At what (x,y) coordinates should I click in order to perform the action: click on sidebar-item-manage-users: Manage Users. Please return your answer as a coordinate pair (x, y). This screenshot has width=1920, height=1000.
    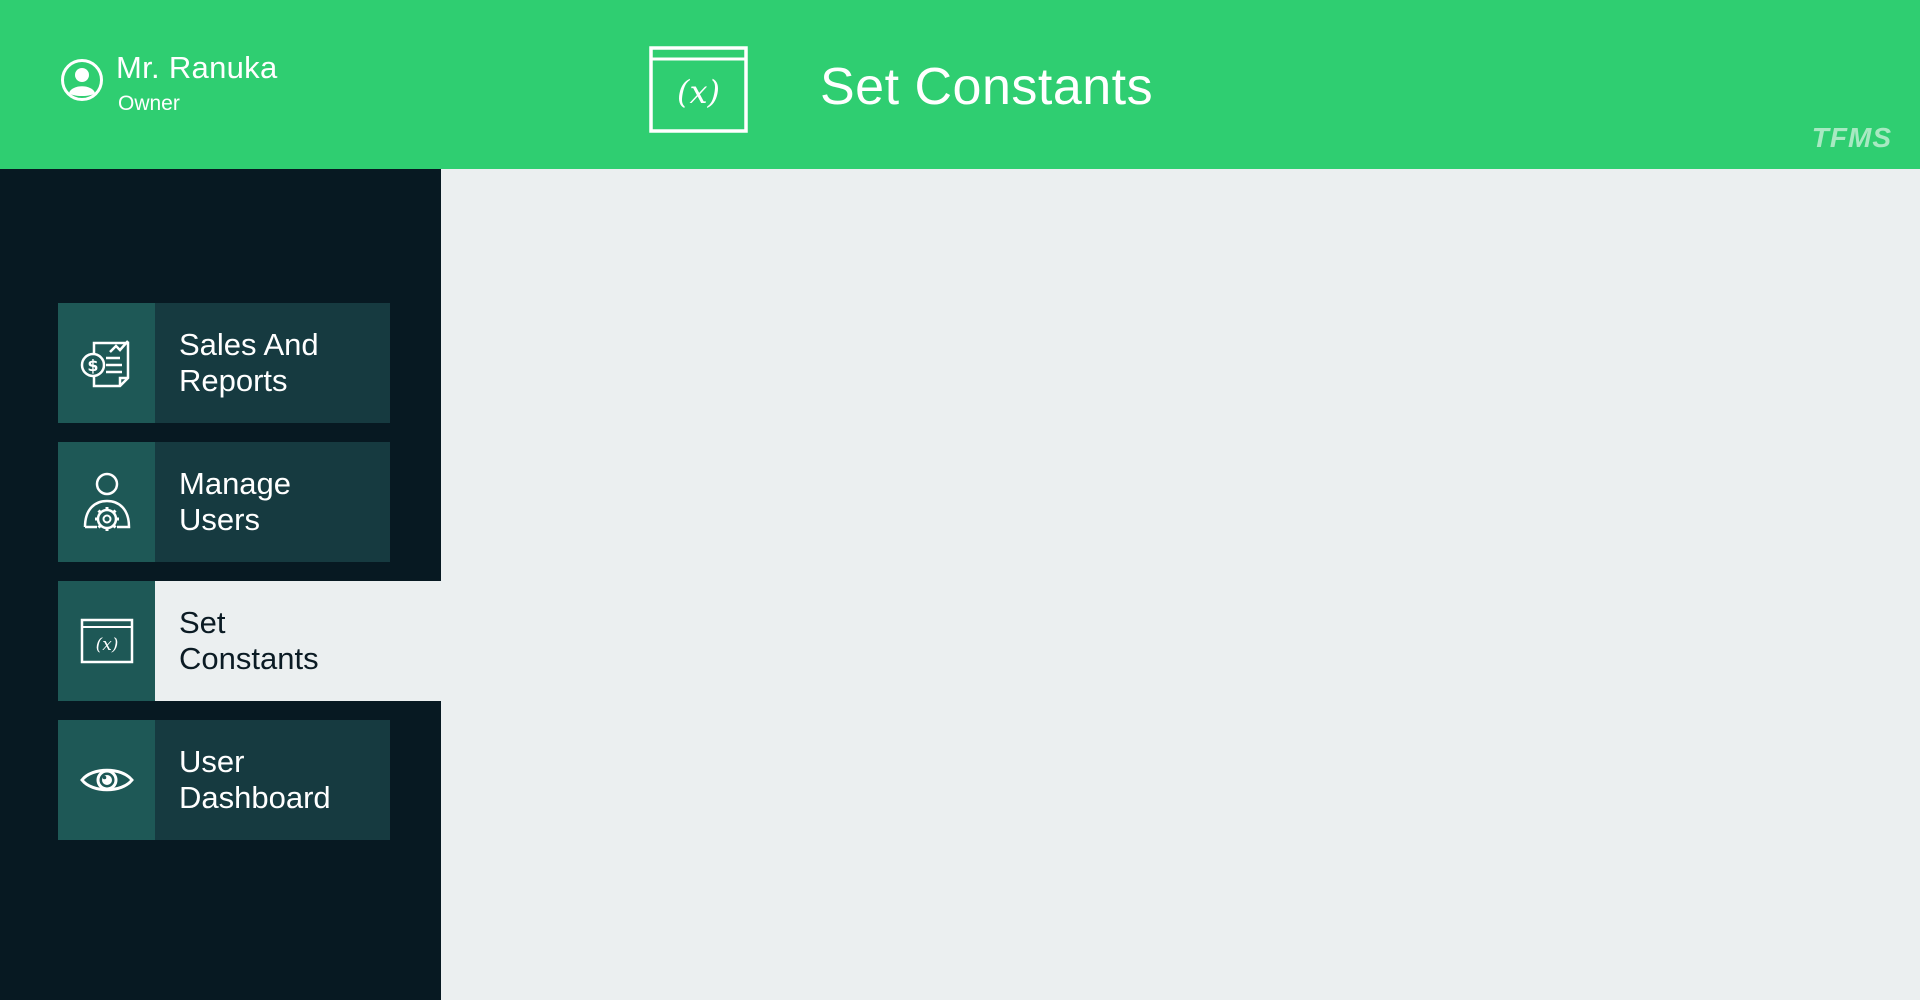
    Looking at the image, I should click on (224, 502).